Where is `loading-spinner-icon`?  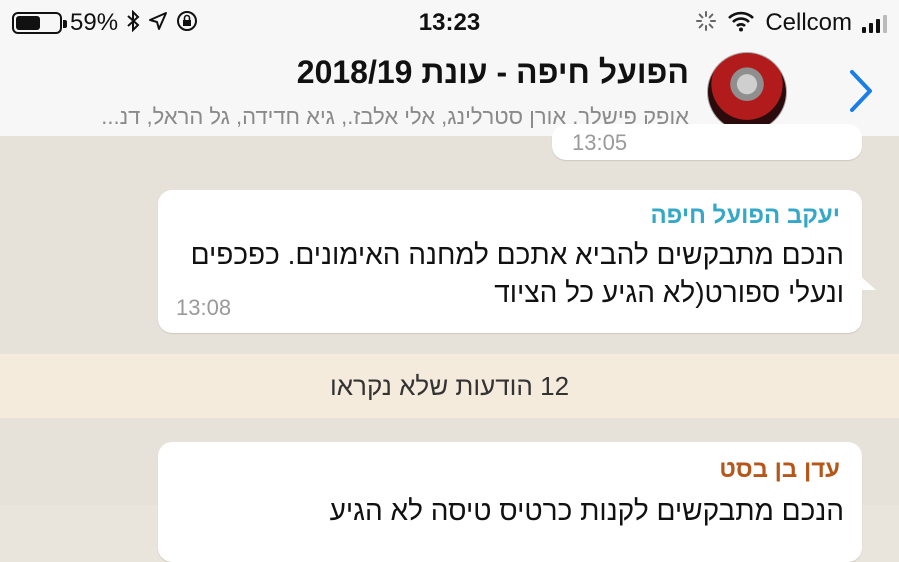 loading-spinner-icon is located at coordinates (706, 23).